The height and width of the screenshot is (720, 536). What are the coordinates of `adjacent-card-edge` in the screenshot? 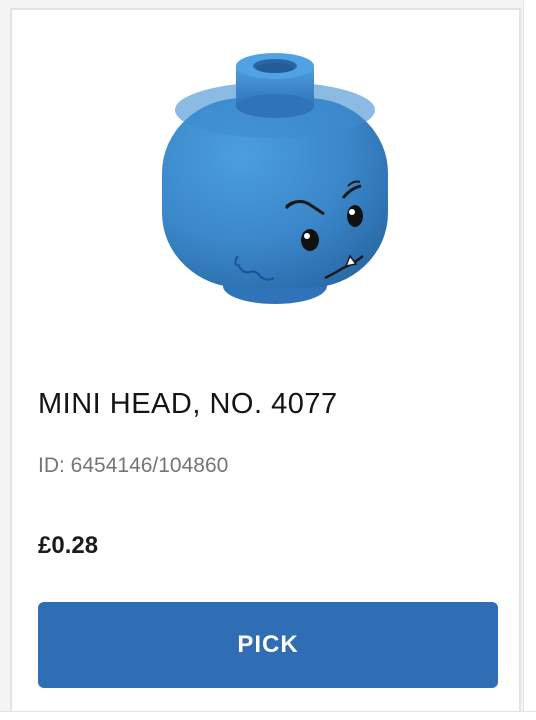 It's located at (529, 360).